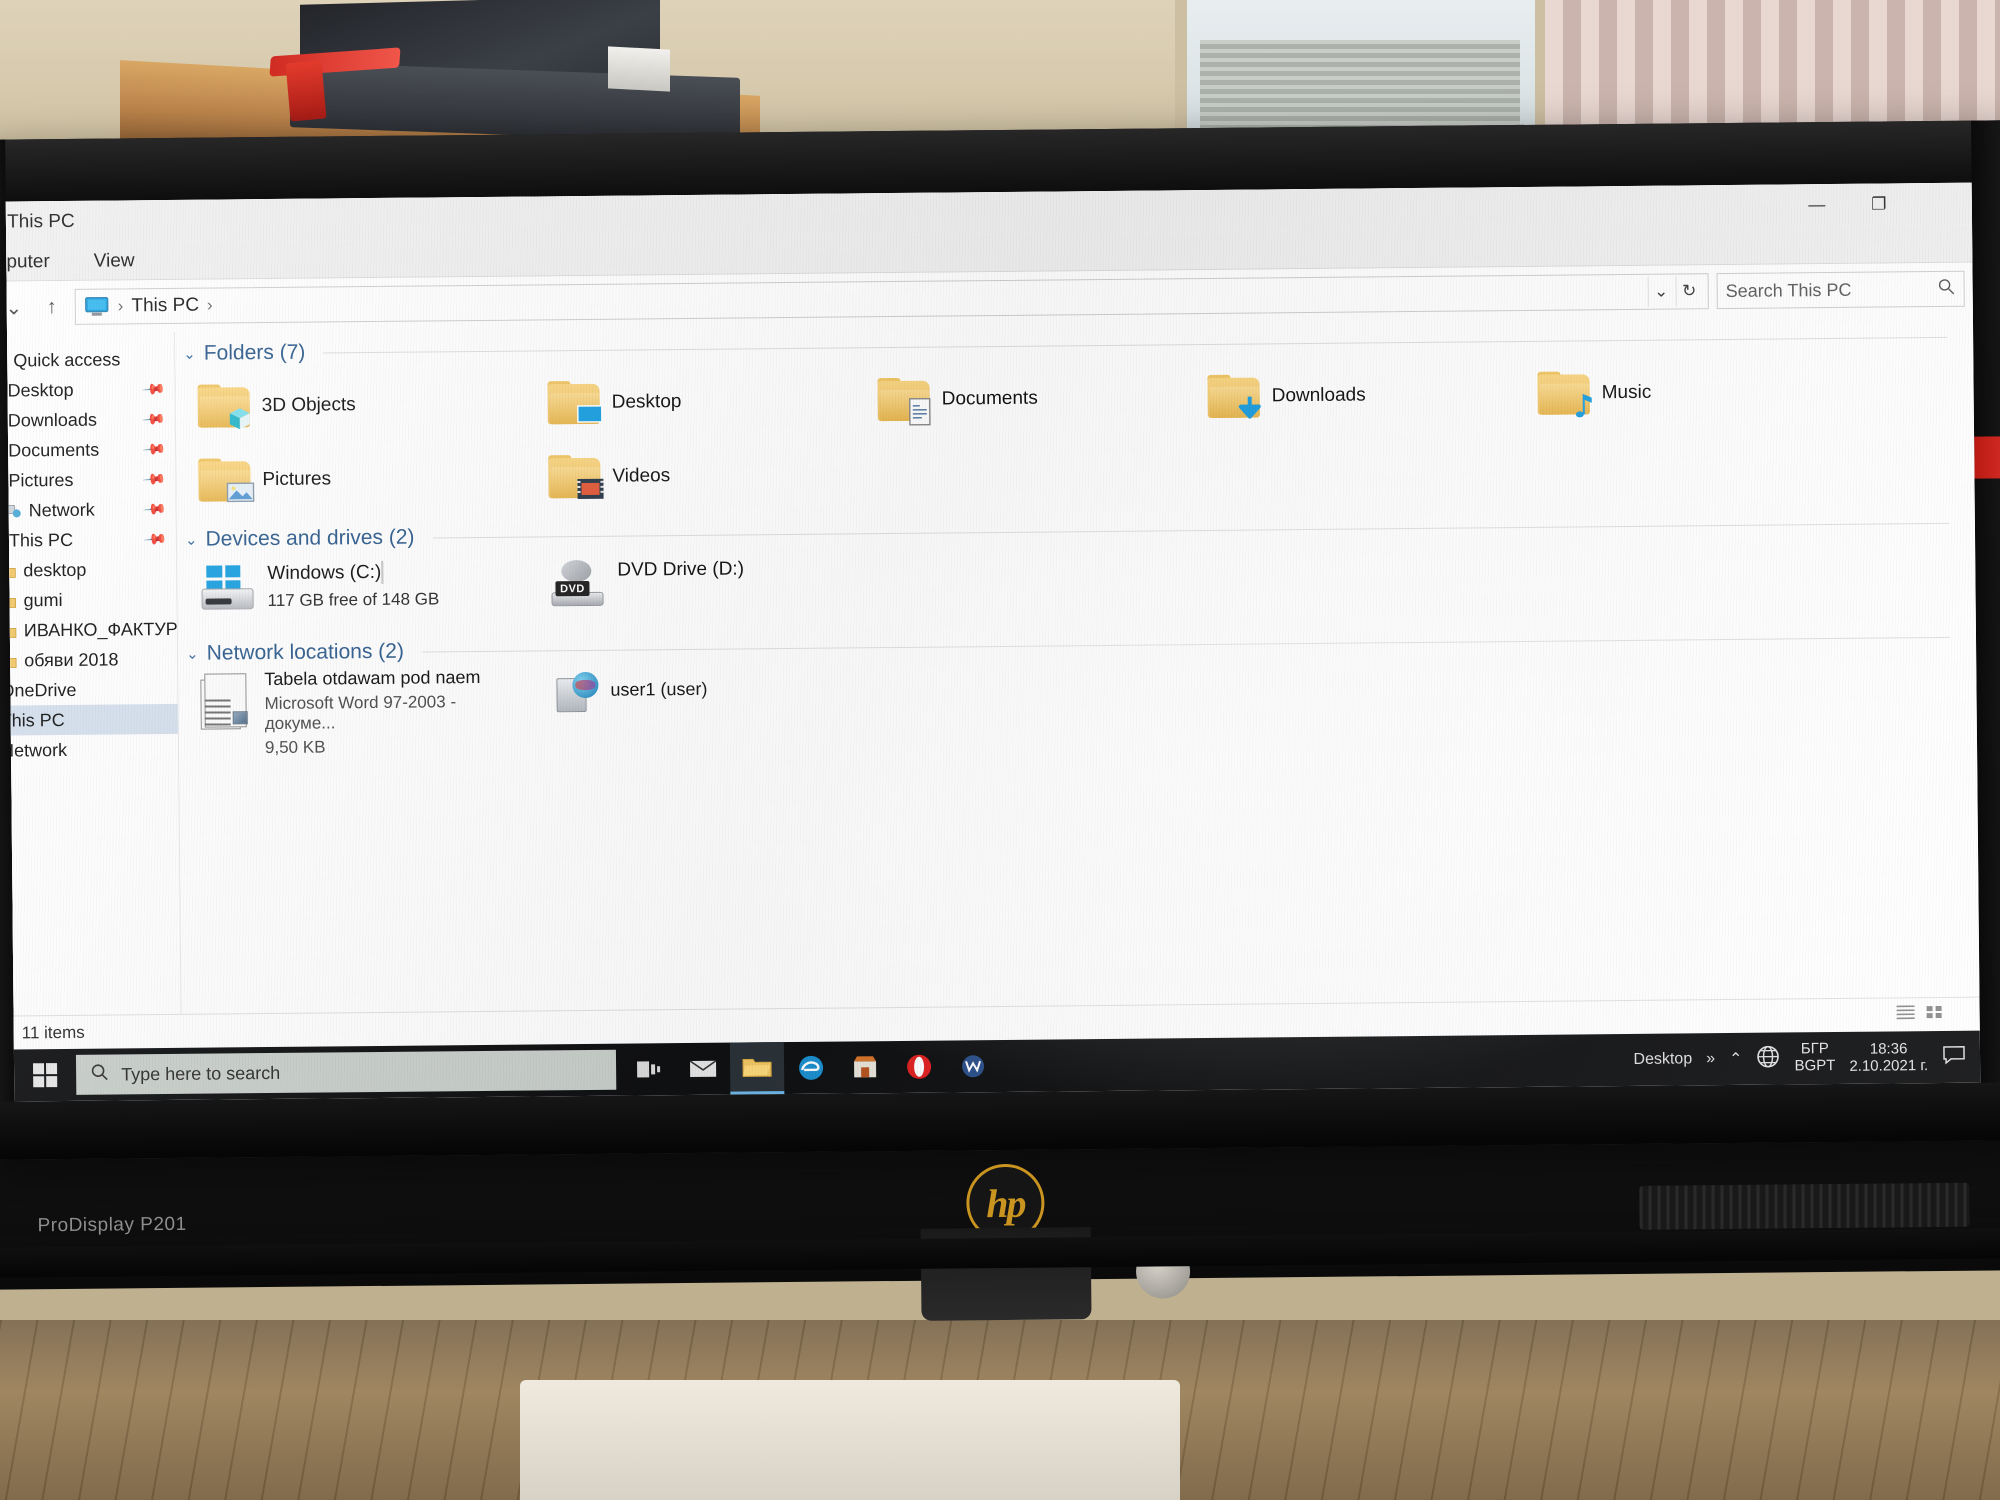 The image size is (2000, 1500). What do you see at coordinates (646, 402) in the screenshot?
I see `folder-label: Desktop` at bounding box center [646, 402].